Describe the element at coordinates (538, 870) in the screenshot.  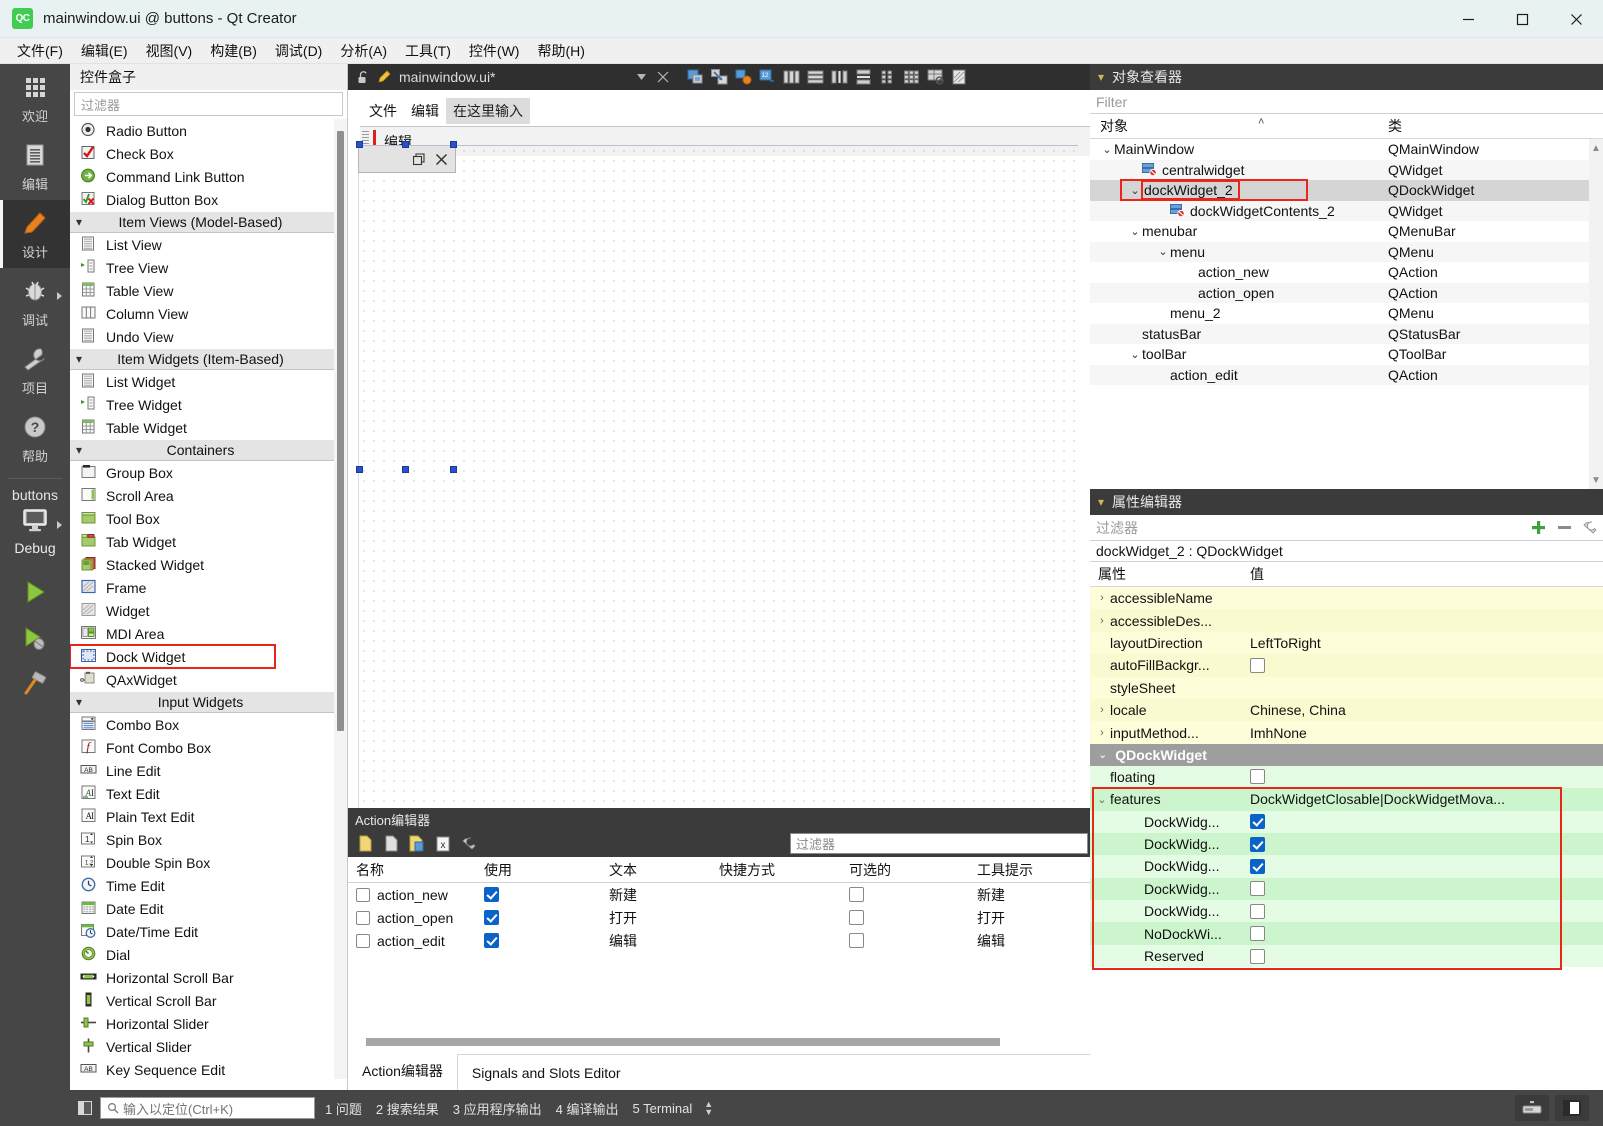
I see `action-column-header: 使用` at that location.